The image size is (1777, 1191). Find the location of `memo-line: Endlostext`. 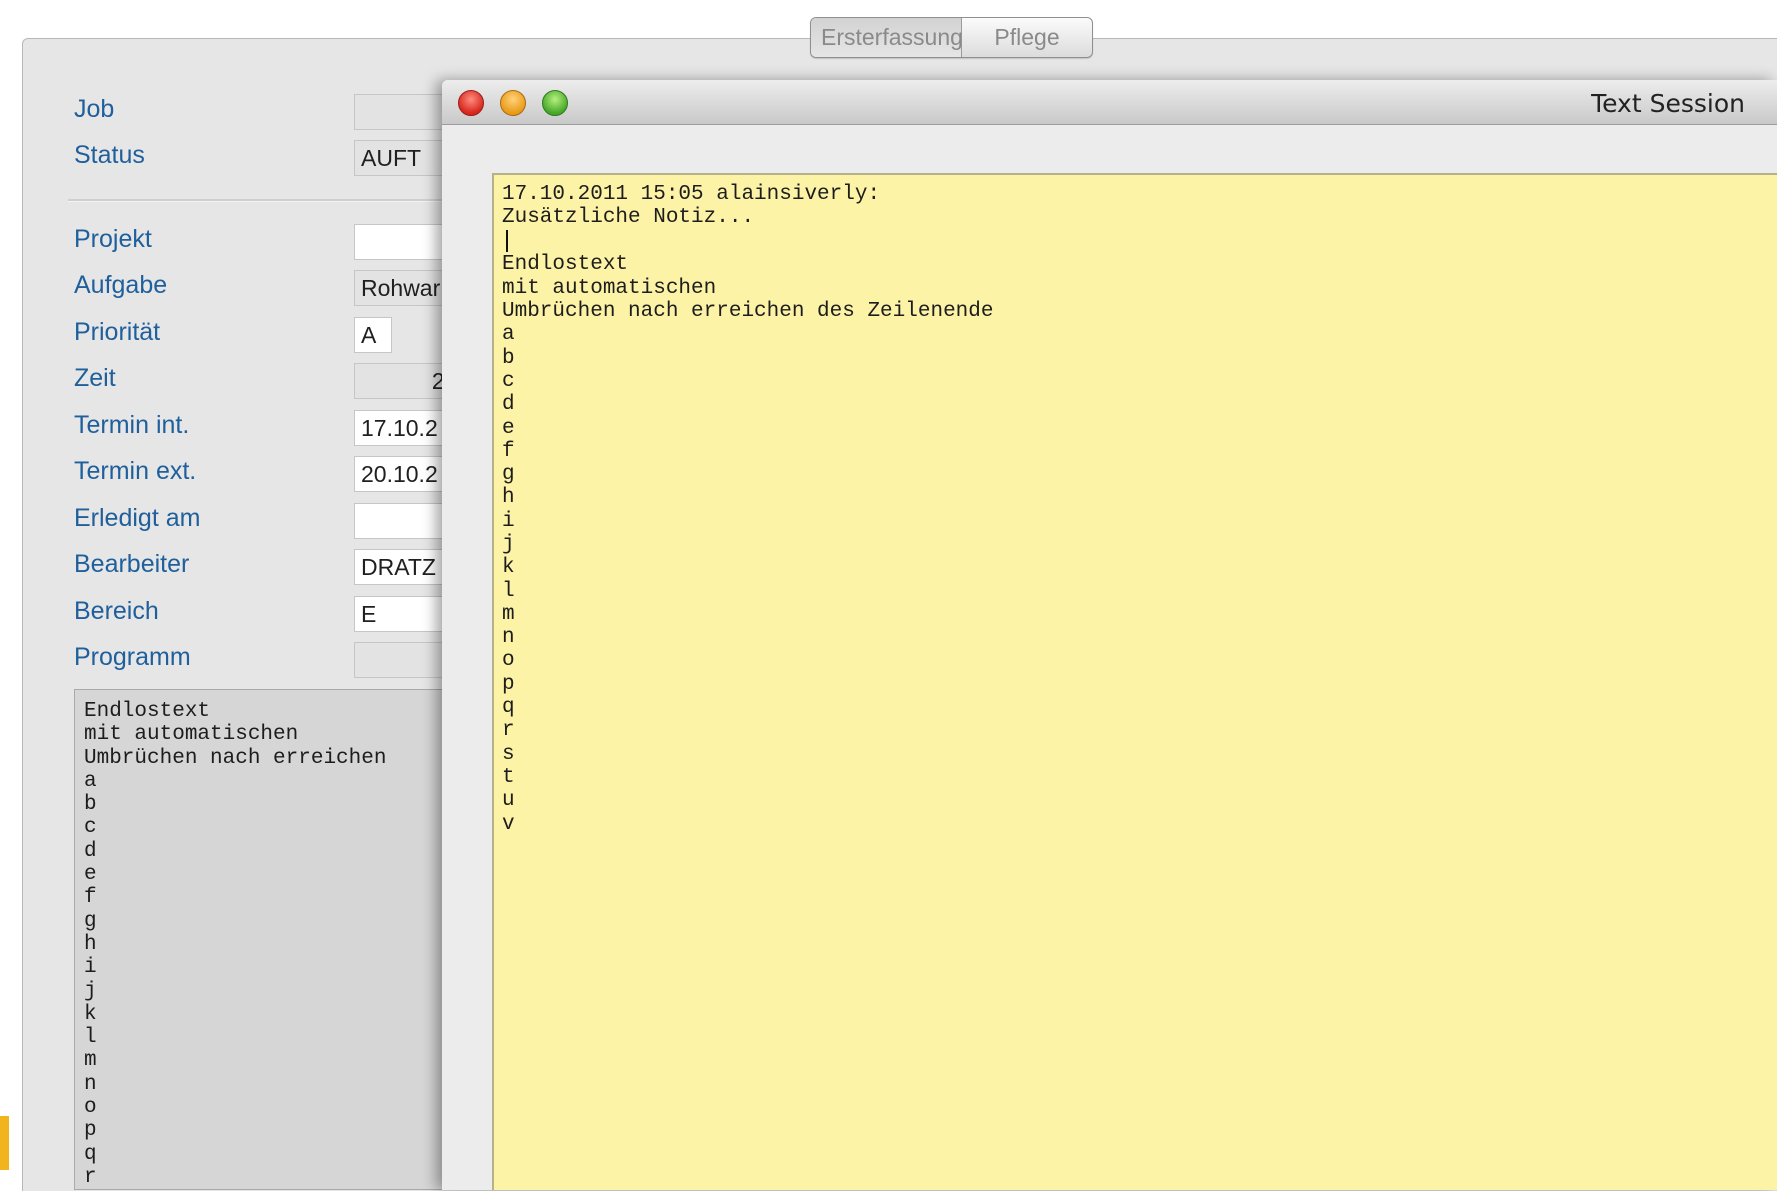

memo-line: Endlostext is located at coordinates (147, 711).